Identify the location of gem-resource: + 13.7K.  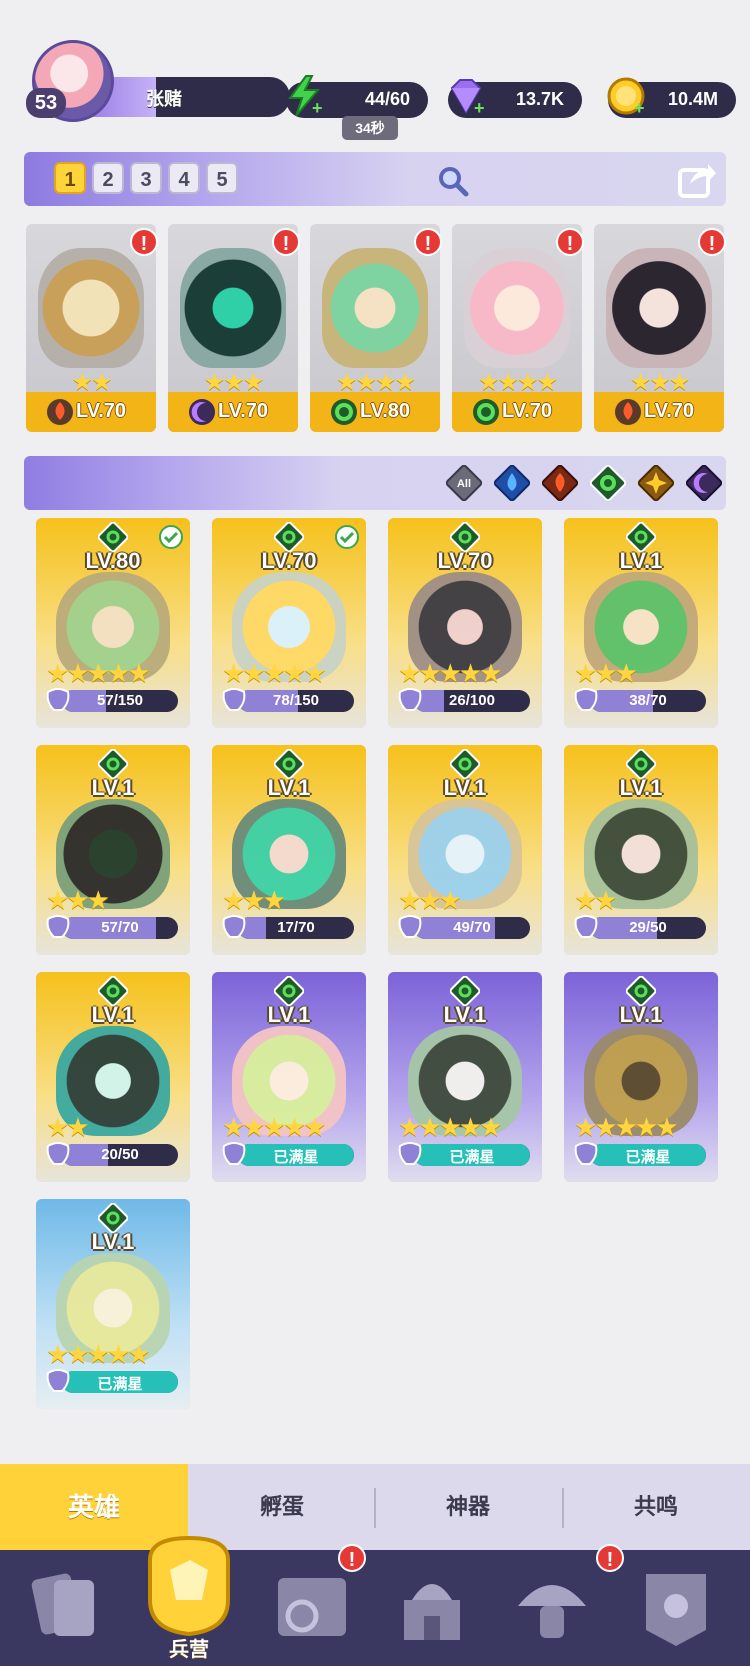
(515, 99).